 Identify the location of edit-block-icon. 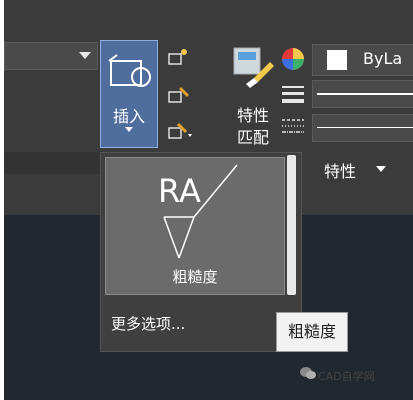
(179, 95).